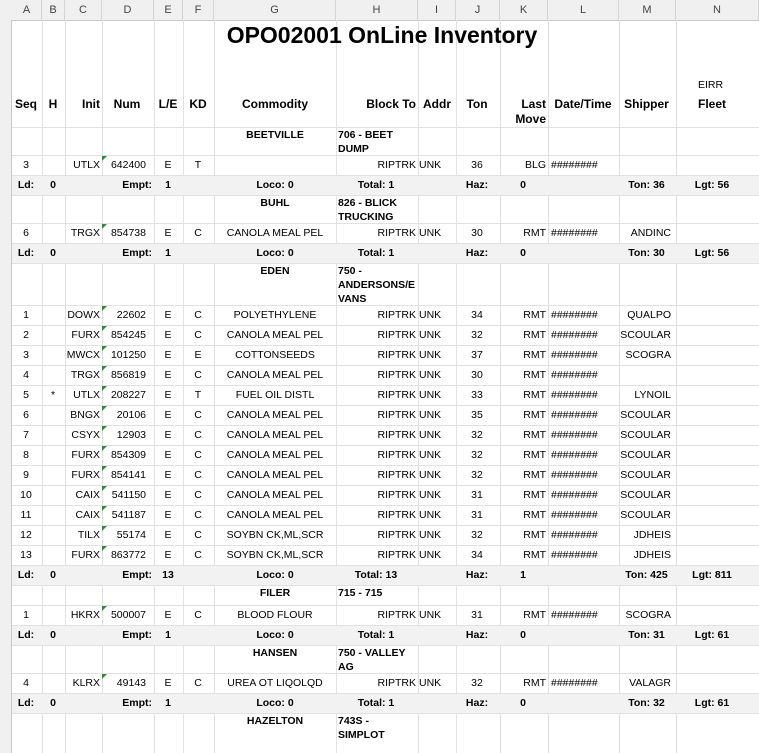  Describe the element at coordinates (275, 185) in the screenshot. I see `loco-value: Loco: 0` at that location.